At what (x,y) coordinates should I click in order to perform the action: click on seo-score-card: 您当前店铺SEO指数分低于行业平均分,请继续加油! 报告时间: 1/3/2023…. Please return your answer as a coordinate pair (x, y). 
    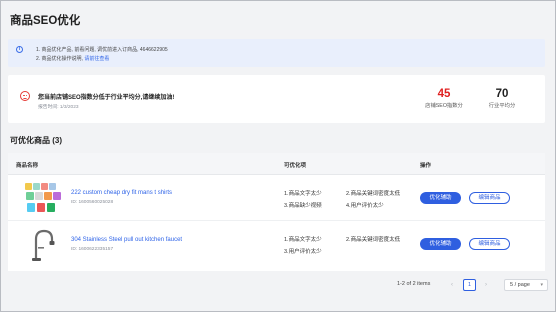
    Looking at the image, I should click on (276, 99).